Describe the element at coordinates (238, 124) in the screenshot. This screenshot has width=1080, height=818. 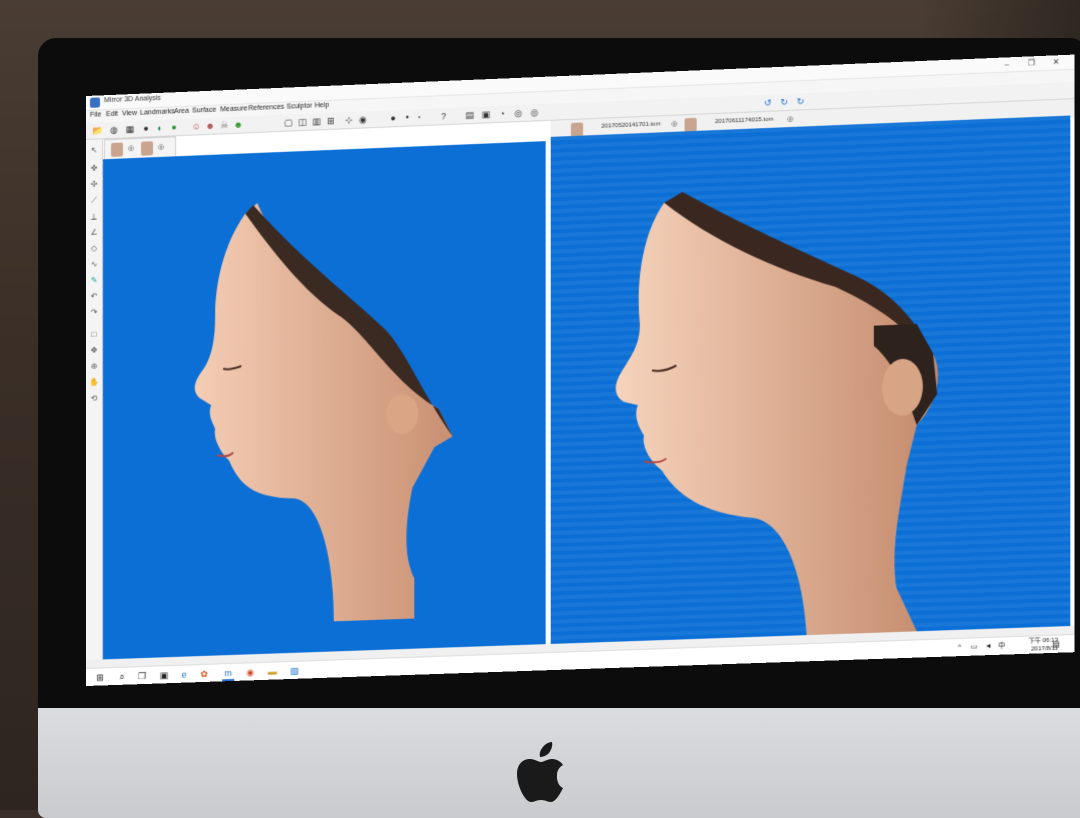
I see `face-green-icon: ☻` at that location.